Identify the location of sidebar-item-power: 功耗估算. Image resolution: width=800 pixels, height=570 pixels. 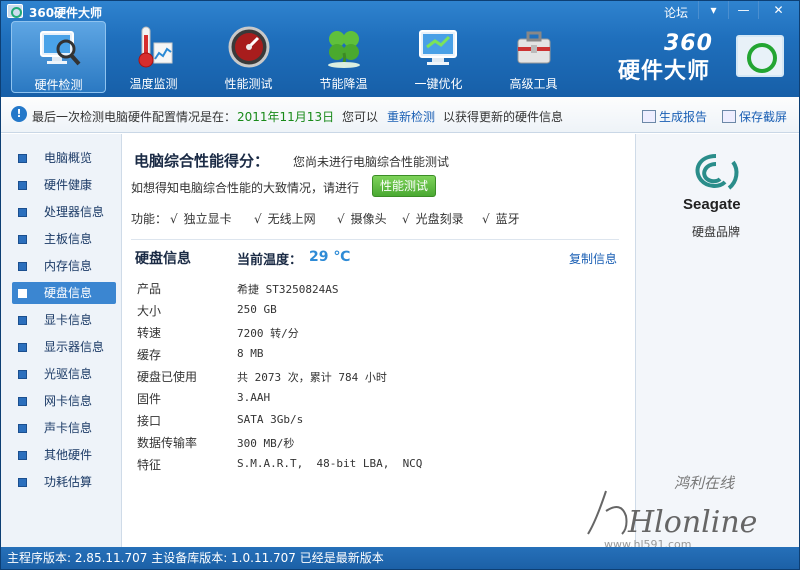
(64, 482).